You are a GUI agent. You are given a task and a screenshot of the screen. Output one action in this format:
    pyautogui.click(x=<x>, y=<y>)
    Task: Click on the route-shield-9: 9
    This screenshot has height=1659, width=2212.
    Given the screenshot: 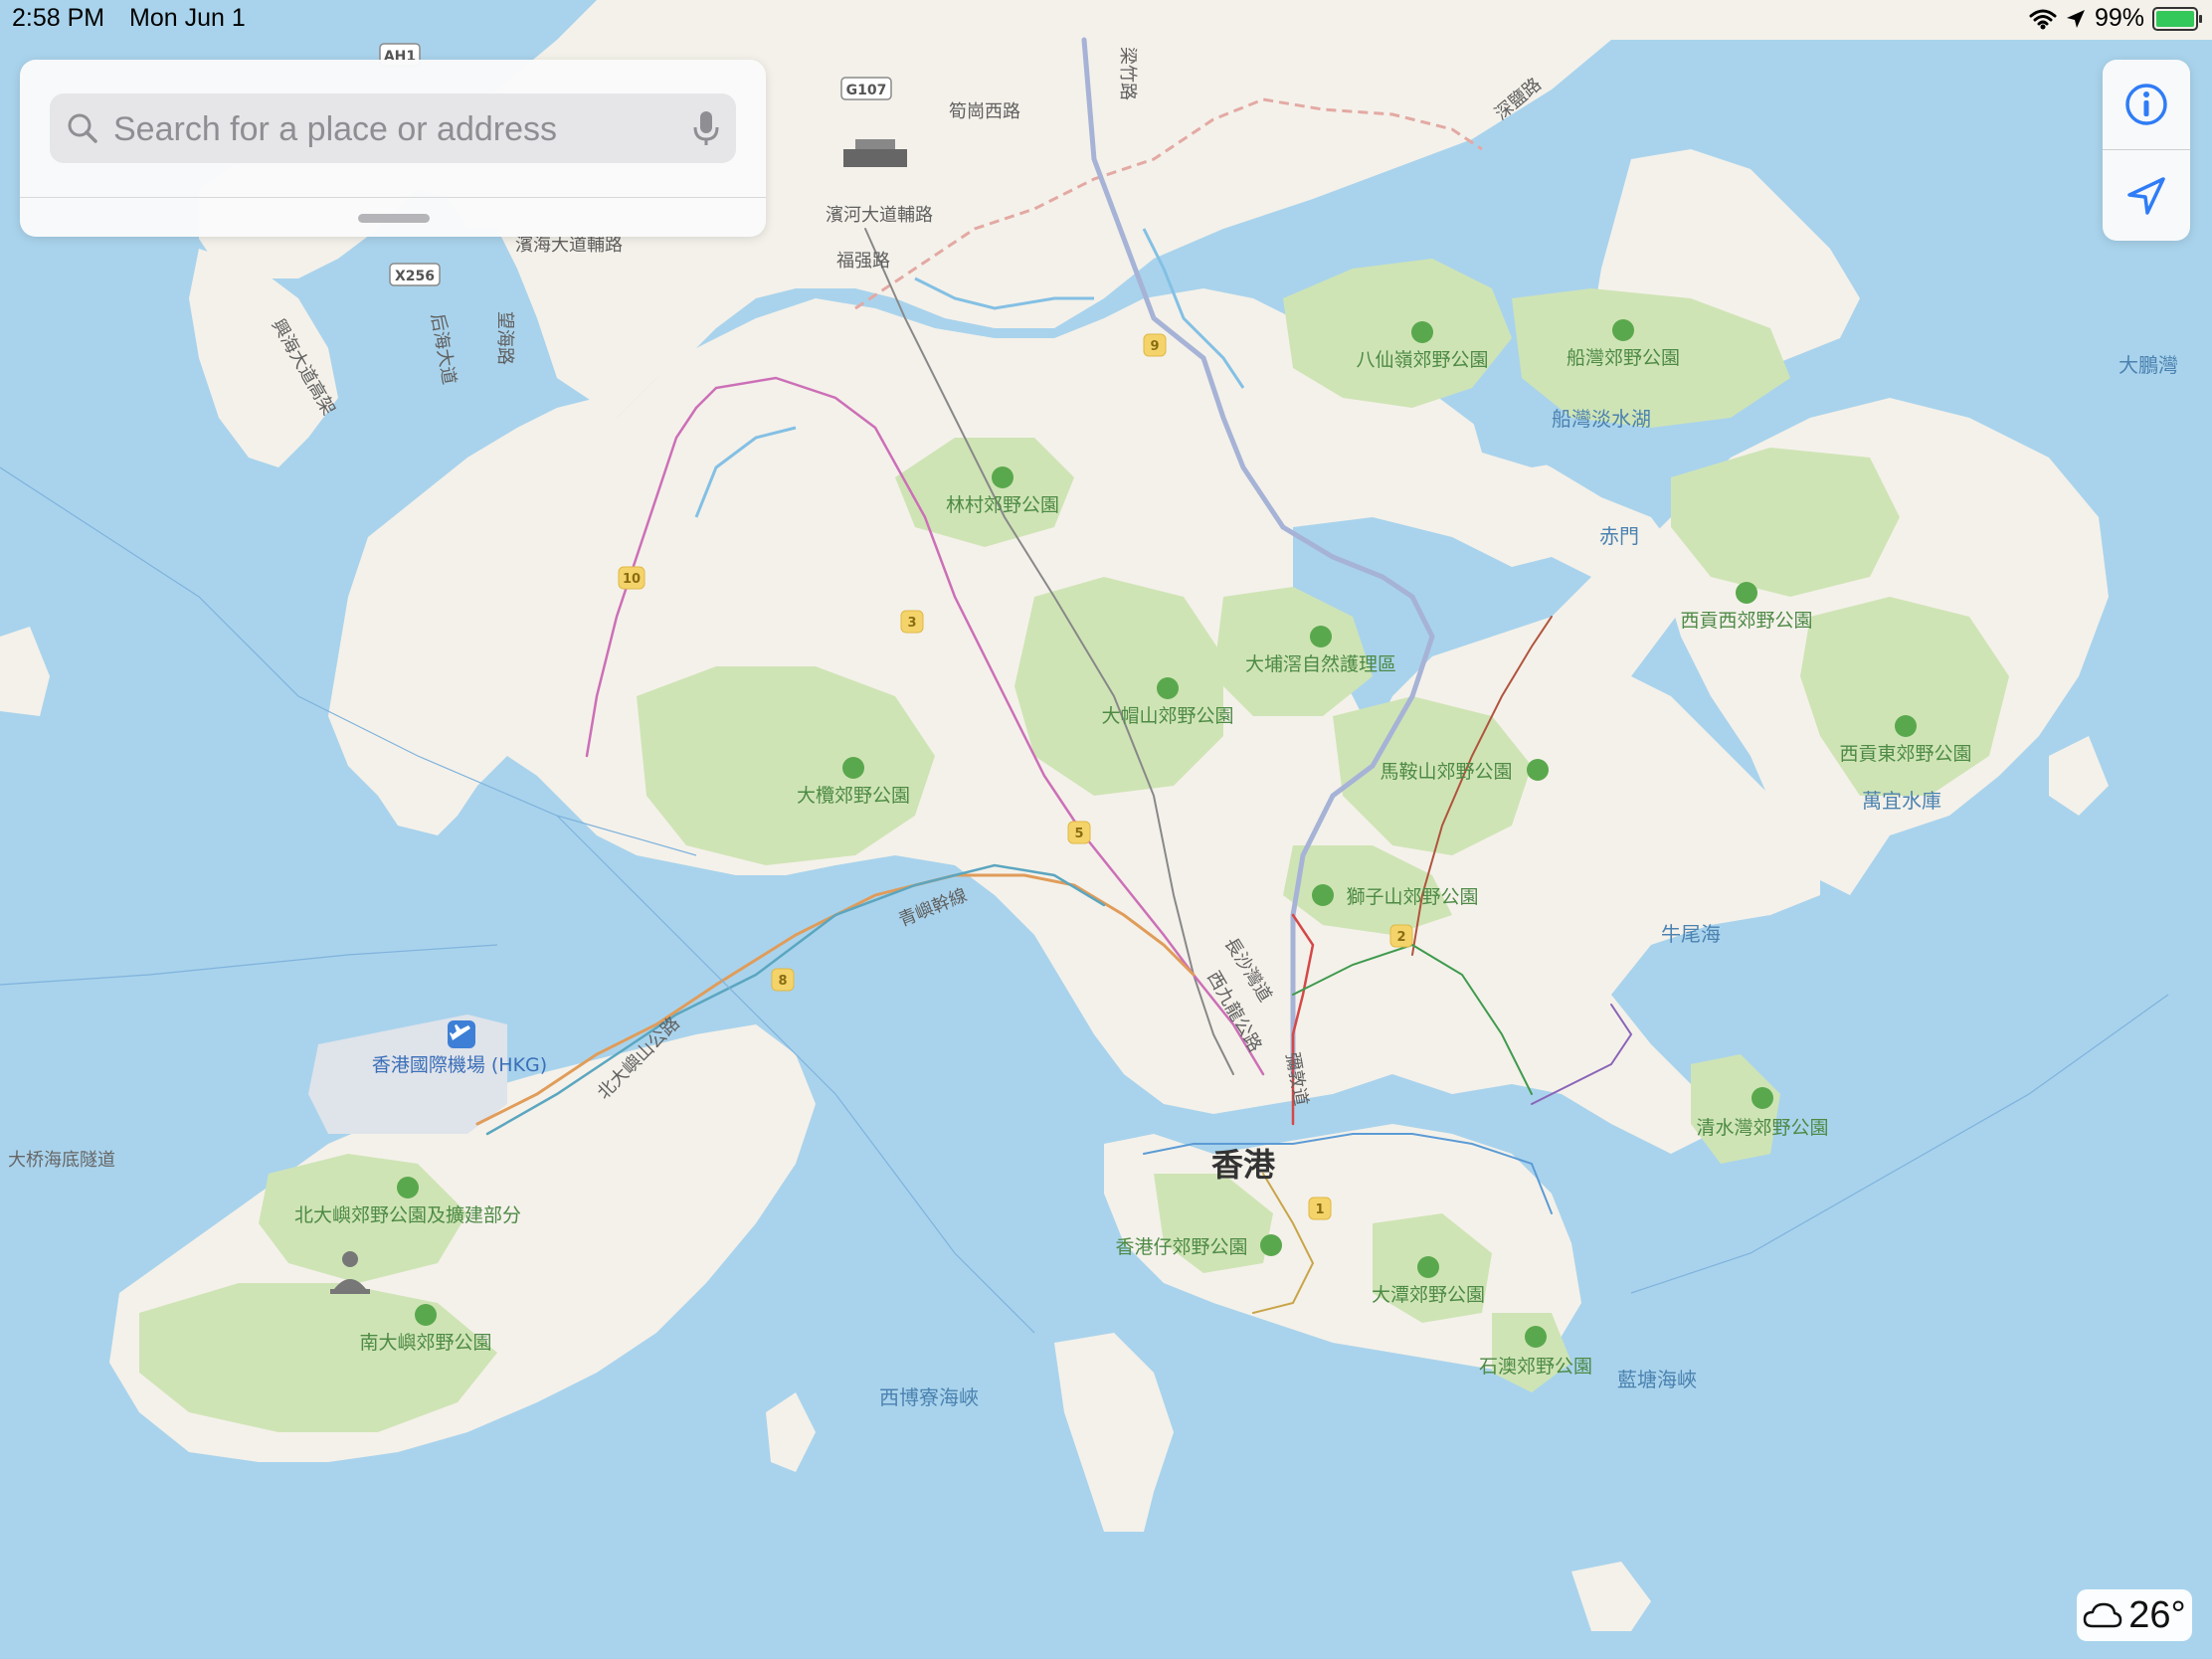 What is the action you would take?
    pyautogui.click(x=1155, y=345)
    